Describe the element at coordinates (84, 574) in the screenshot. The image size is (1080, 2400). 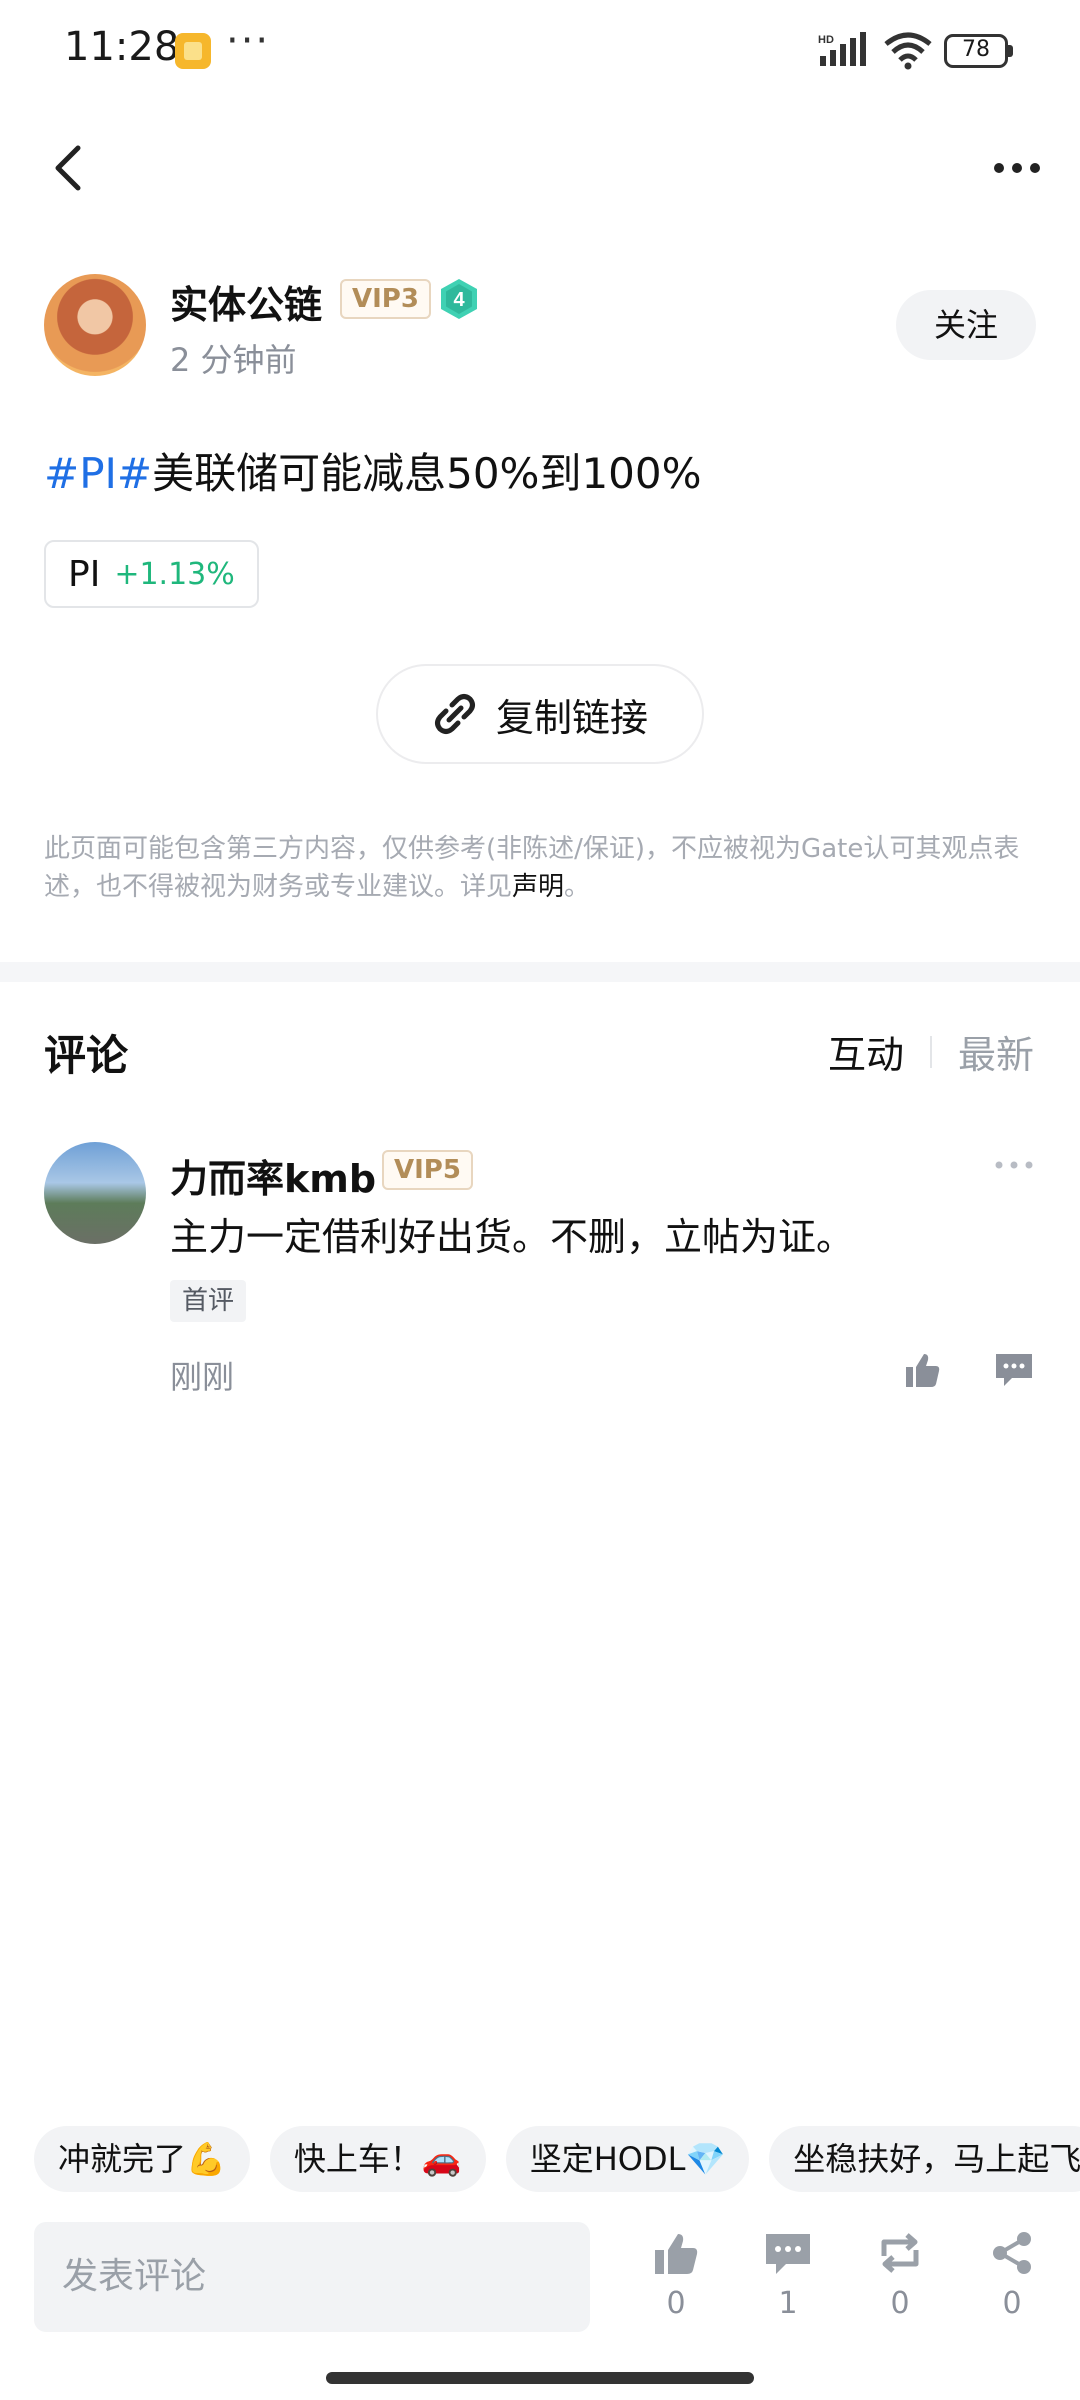
I see `coin-symbol: PI` at that location.